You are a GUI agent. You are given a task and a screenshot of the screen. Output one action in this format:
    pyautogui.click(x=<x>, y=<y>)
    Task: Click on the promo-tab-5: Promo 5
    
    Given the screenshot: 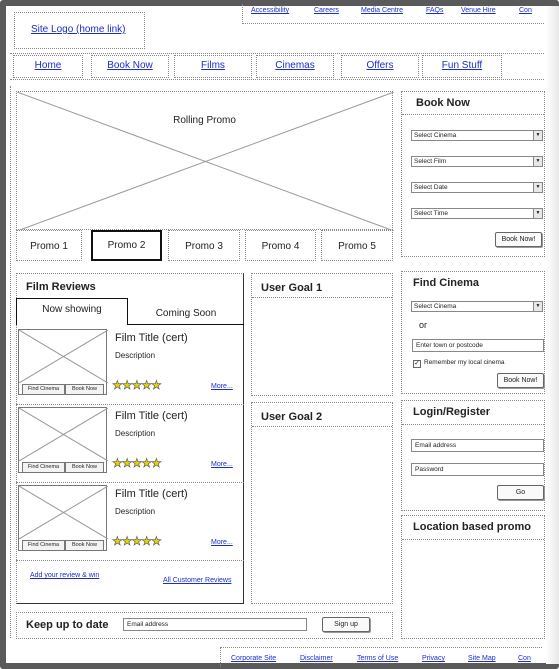 What is the action you would take?
    pyautogui.click(x=357, y=245)
    